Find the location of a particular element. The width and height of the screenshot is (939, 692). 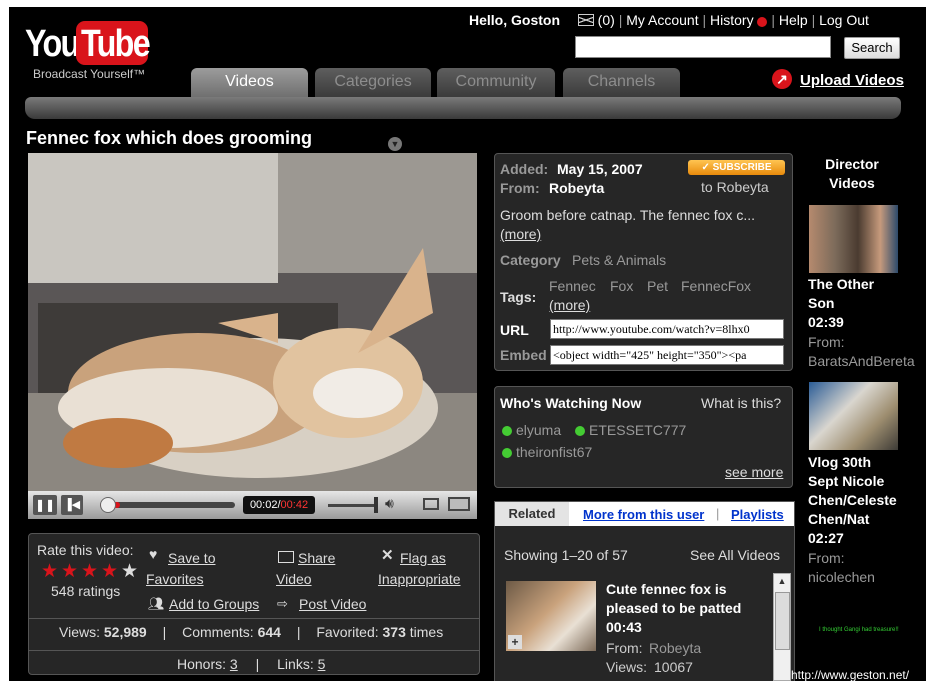

ratings-count: 548 ratings is located at coordinates (86, 591).